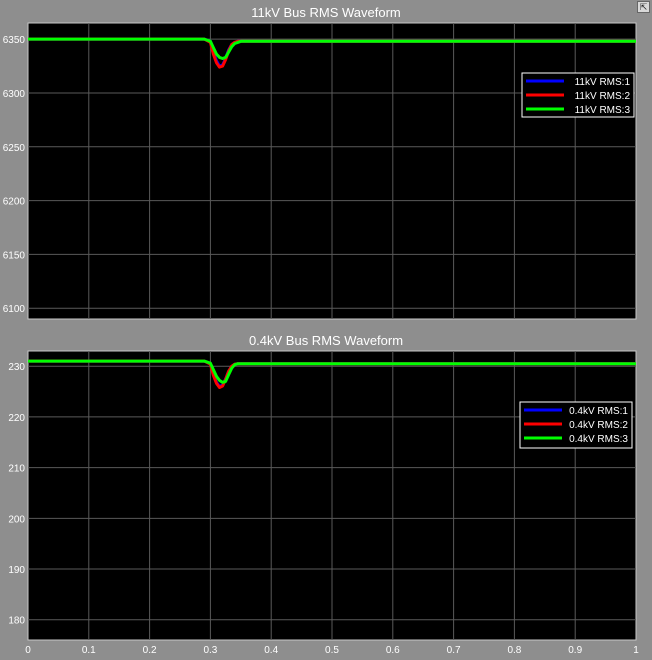 The width and height of the screenshot is (652, 660). What do you see at coordinates (603, 82) in the screenshot?
I see `legend-label: 11kV RMS:1` at bounding box center [603, 82].